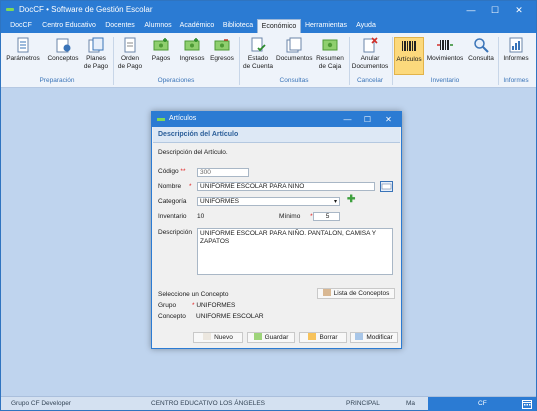  I want to click on concepto-label: Concepto, so click(172, 316).